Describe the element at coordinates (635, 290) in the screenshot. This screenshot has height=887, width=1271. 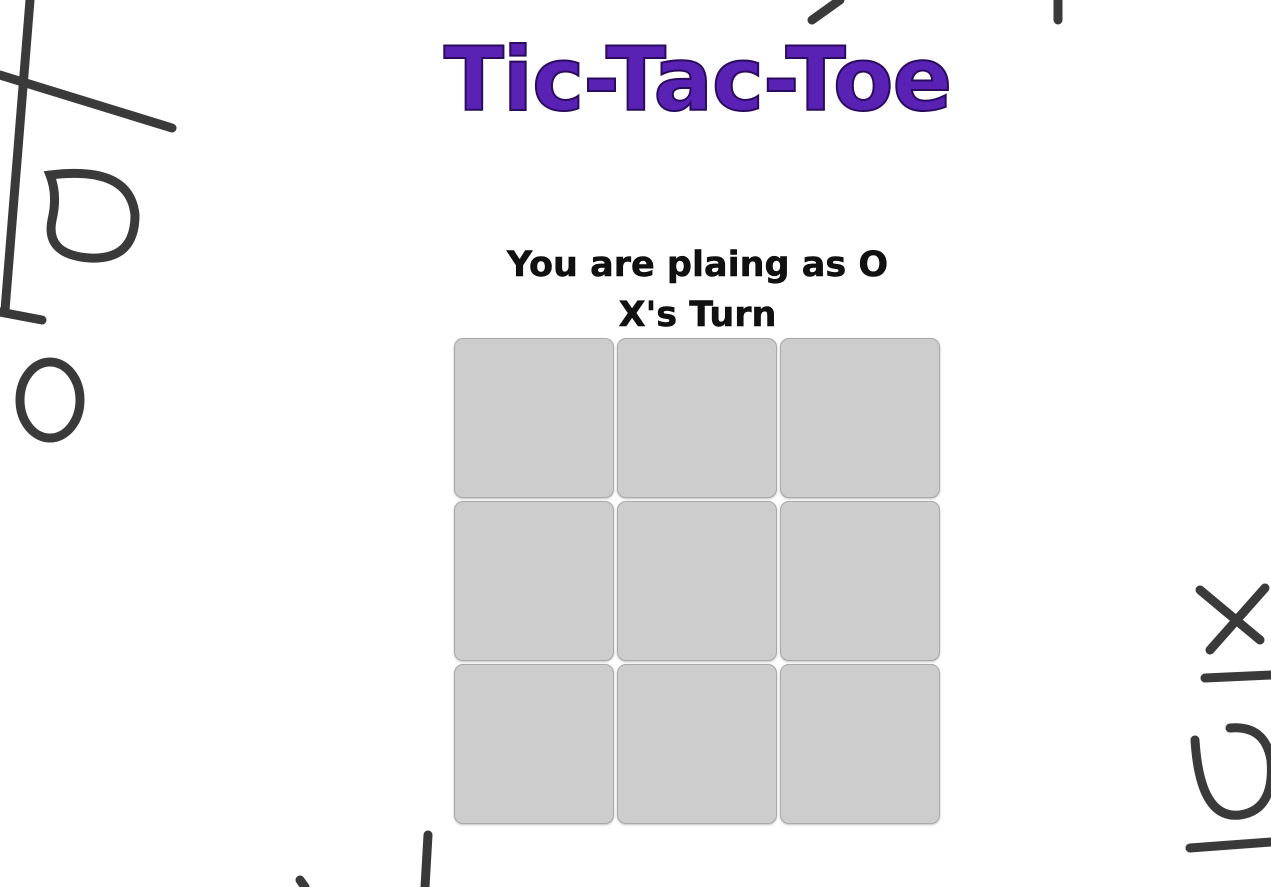
I see `status-area: You are plaing as O X's Turn` at that location.